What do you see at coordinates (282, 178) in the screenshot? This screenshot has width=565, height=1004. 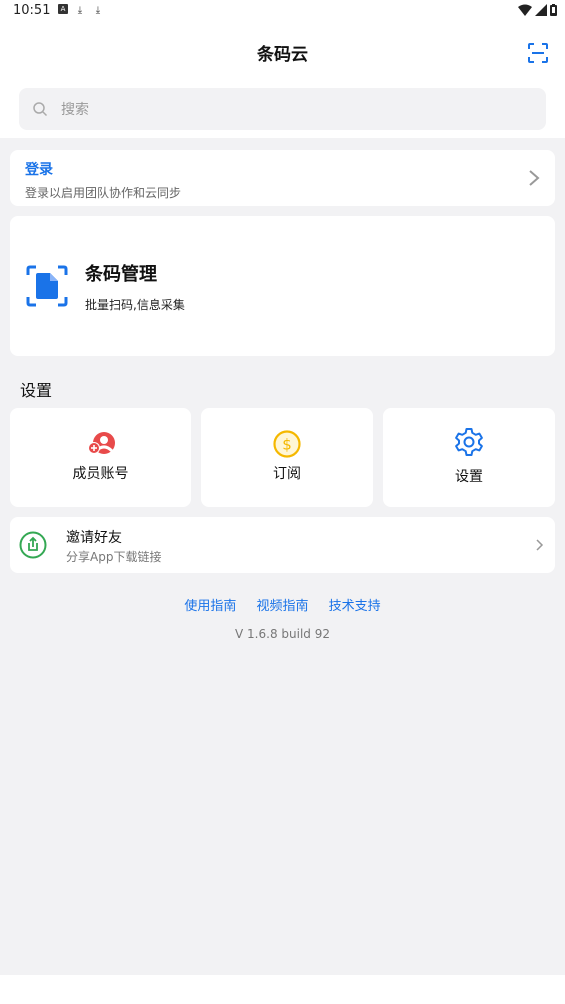 I see `login-card: 登录 登录以启用团队协作和云同步` at bounding box center [282, 178].